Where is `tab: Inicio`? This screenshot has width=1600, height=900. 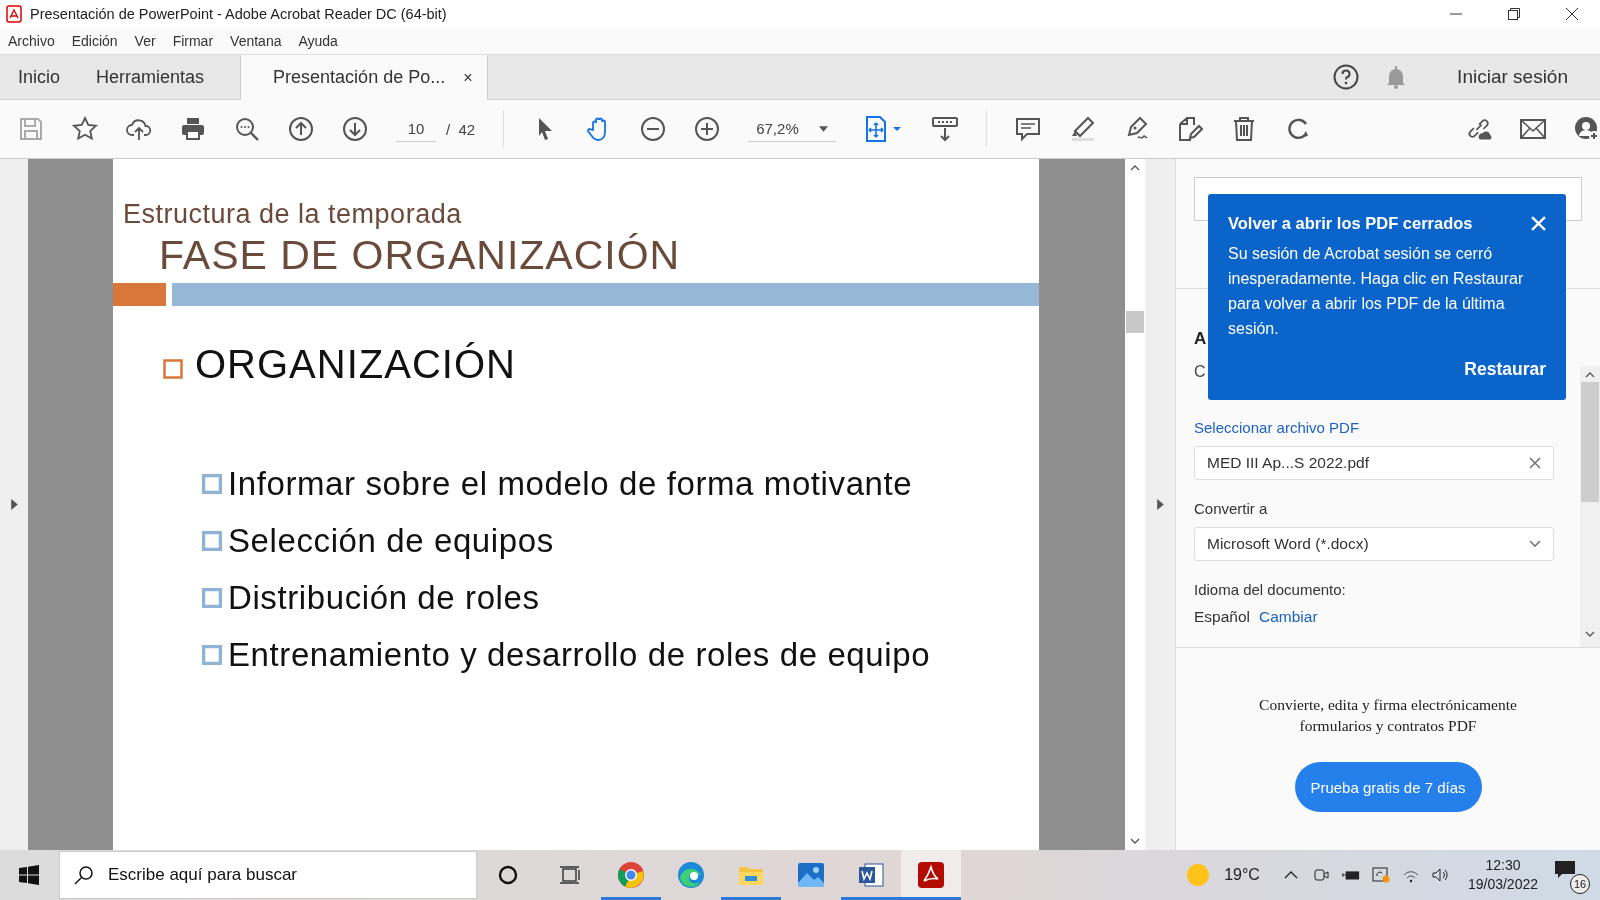
tab: Inicio is located at coordinates (39, 77).